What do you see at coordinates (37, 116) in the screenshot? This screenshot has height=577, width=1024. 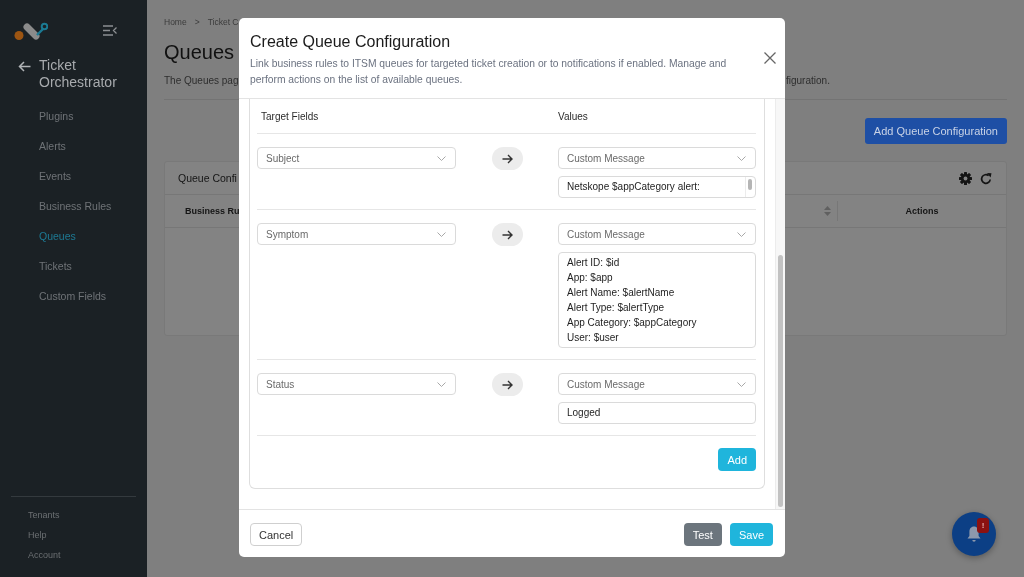 I see `sidebar-item: Plugins` at bounding box center [37, 116].